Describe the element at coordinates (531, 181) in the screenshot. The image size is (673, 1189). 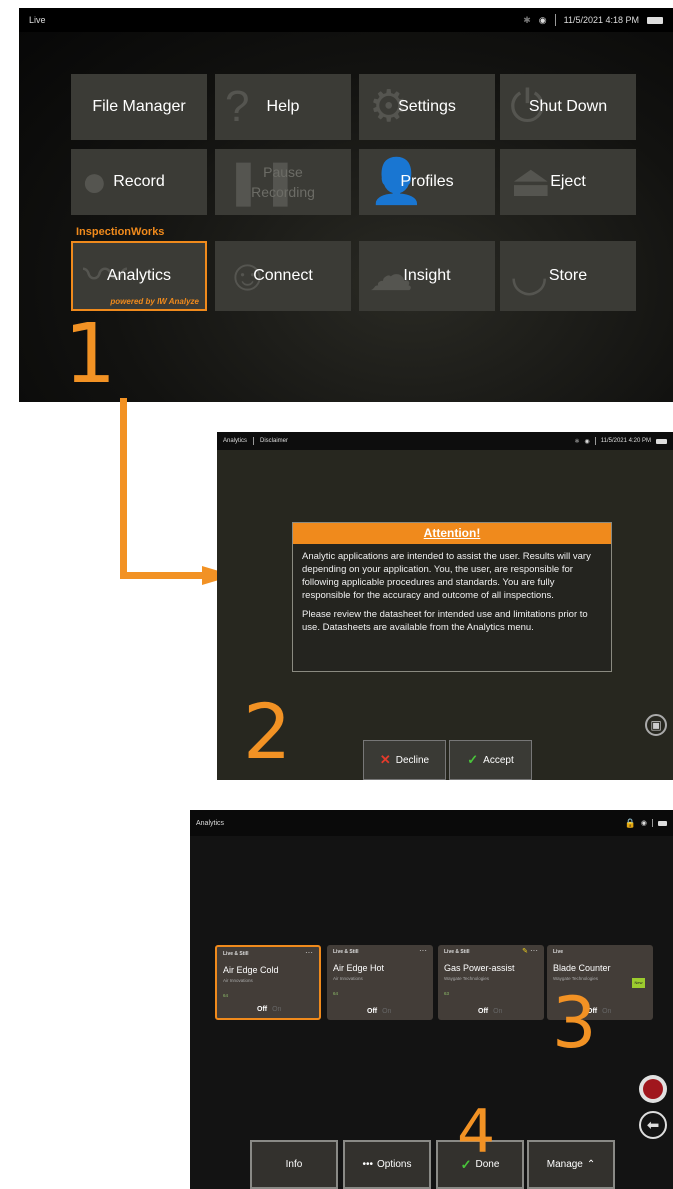
I see `eject-icon: ⏏` at that location.